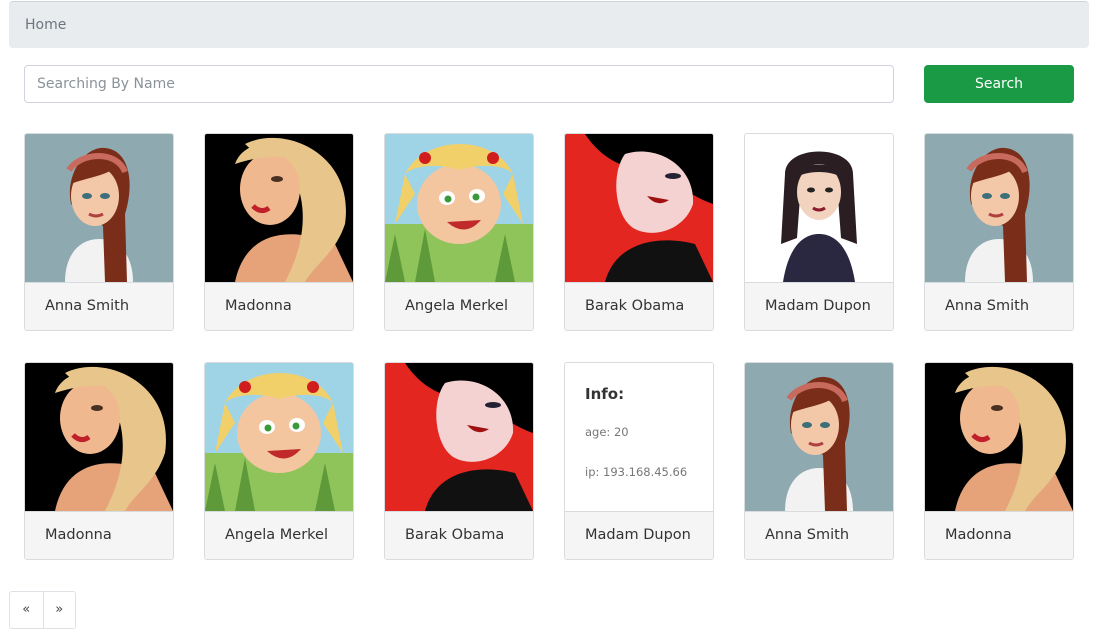 The width and height of the screenshot is (1097, 640). What do you see at coordinates (45, 25) in the screenshot?
I see `breadcrumb-home: Home` at bounding box center [45, 25].